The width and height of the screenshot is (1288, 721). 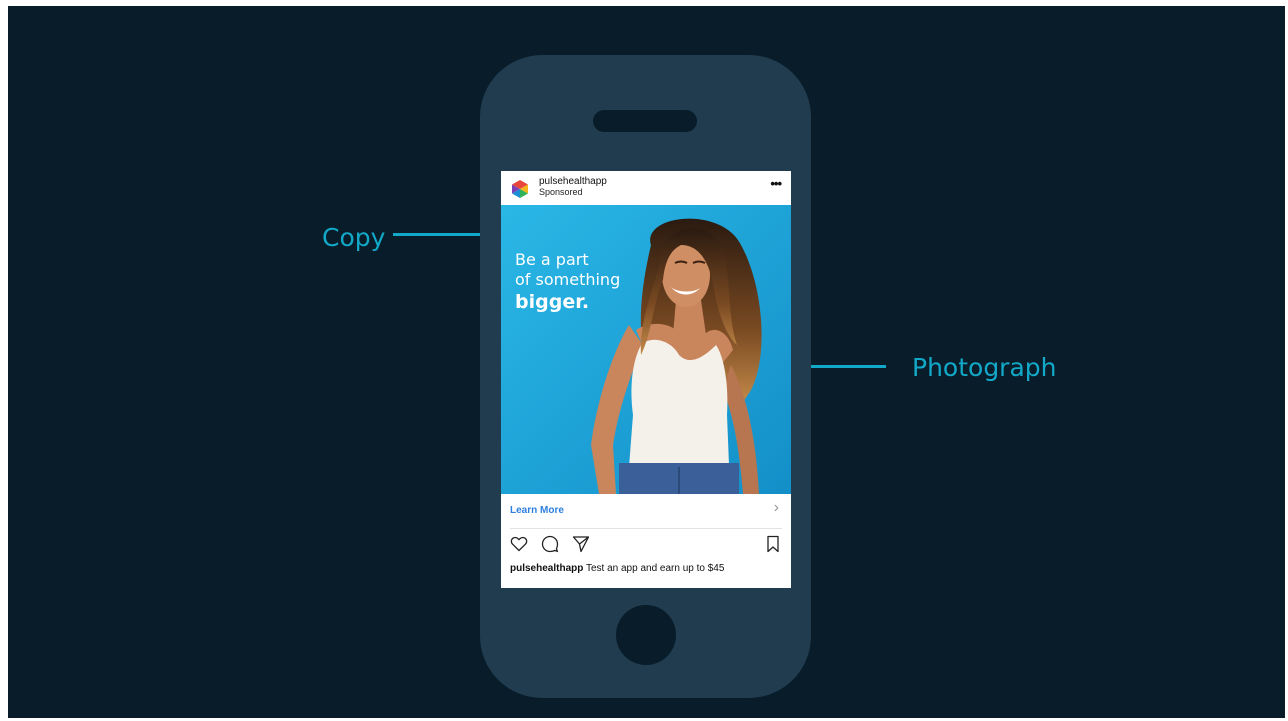 What do you see at coordinates (646, 635) in the screenshot?
I see `phone-home-button` at bounding box center [646, 635].